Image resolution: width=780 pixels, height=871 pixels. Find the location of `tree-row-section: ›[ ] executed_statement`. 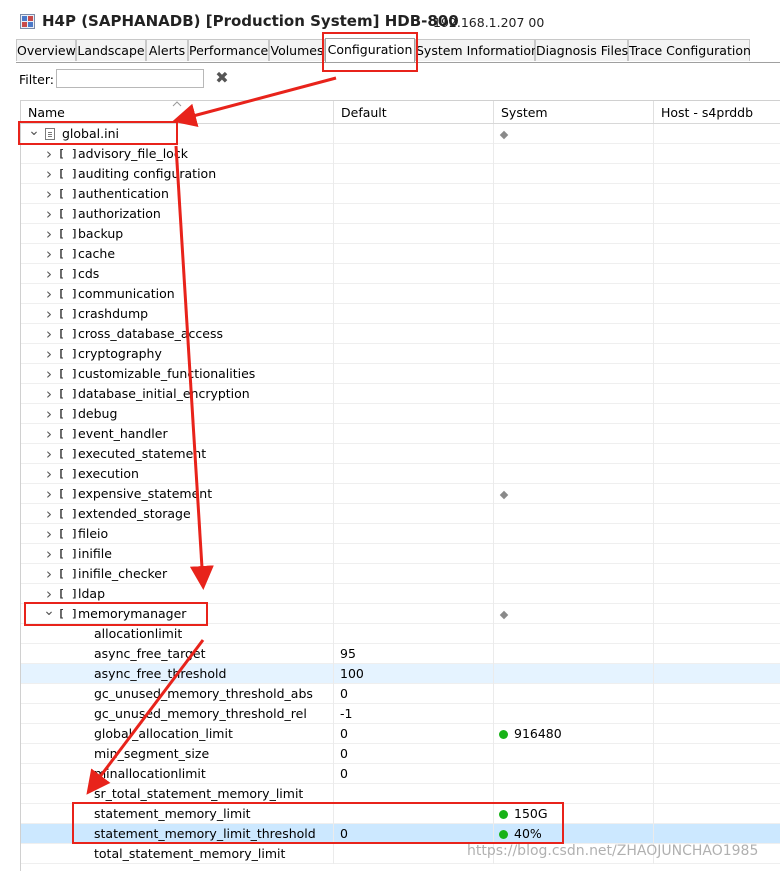

tree-row-section: ›[ ] executed_statement is located at coordinates (400, 454).